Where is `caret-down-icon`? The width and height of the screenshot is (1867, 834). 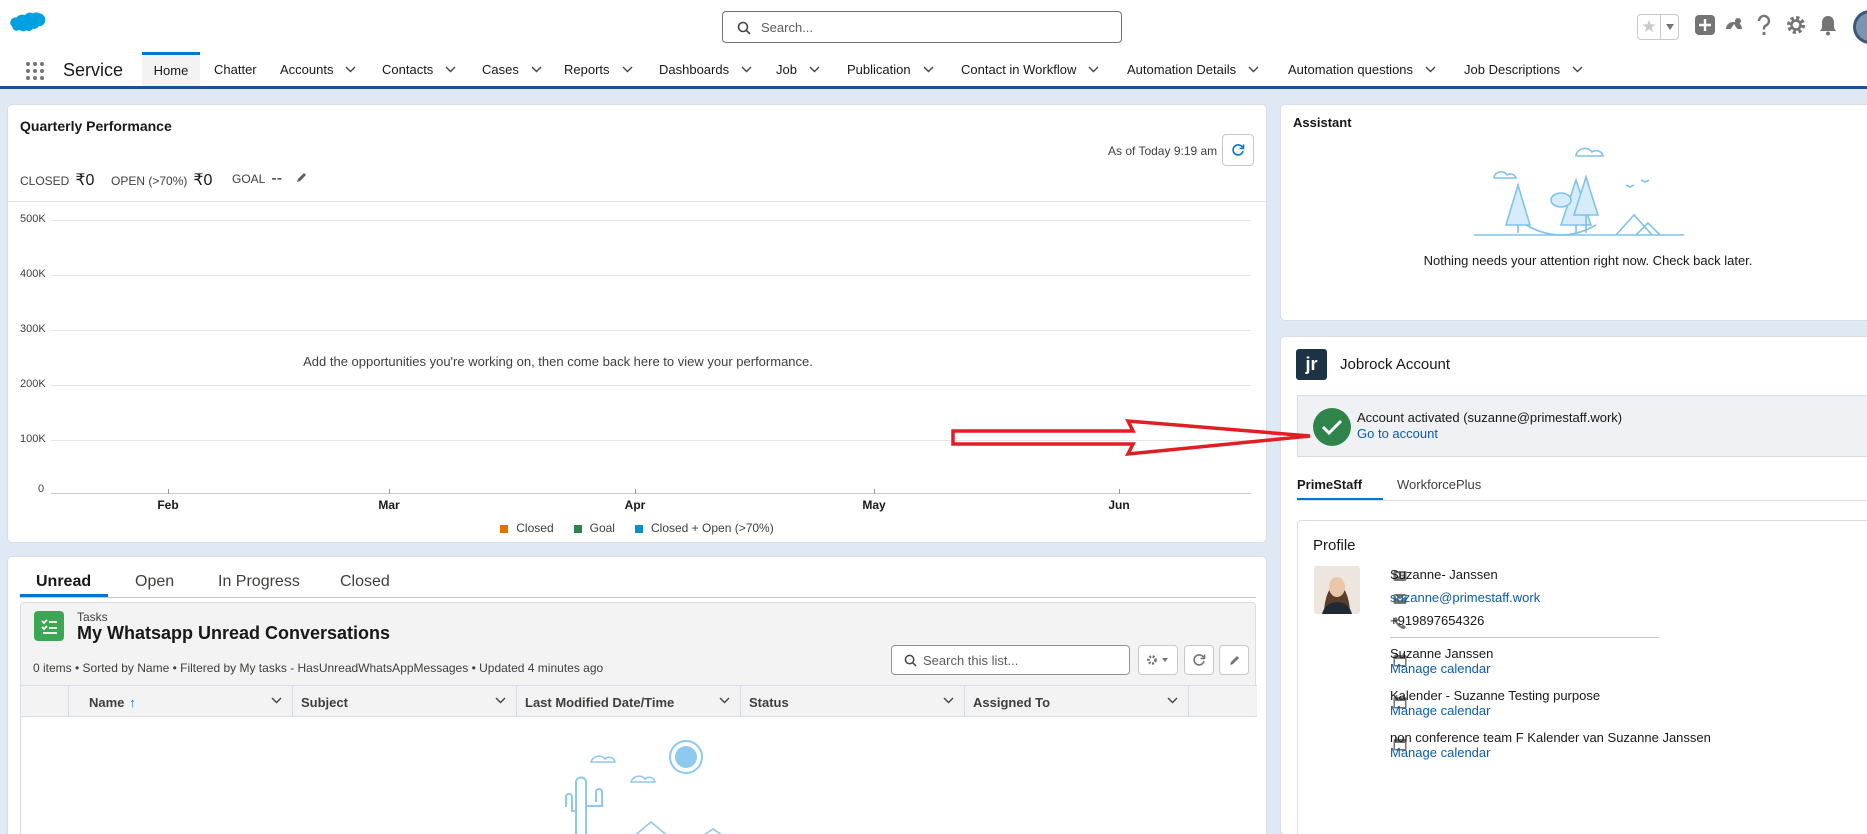
caret-down-icon is located at coordinates (1669, 27).